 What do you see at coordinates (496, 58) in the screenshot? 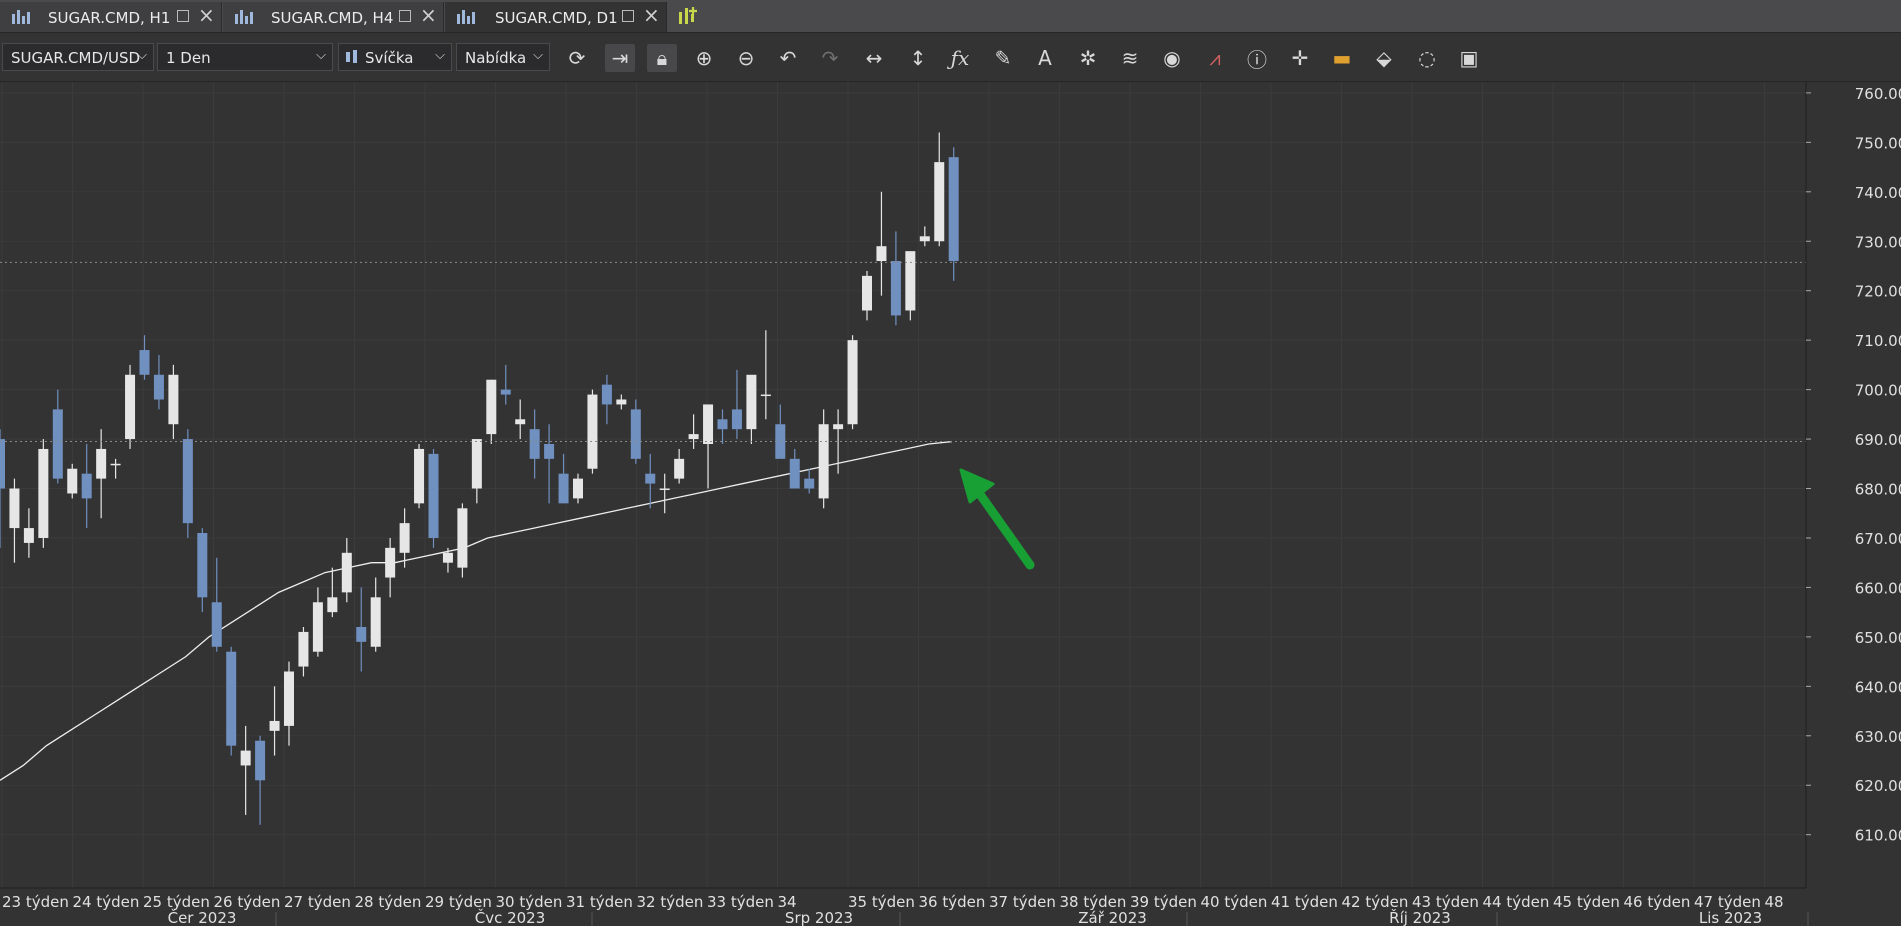
I see `offer-side-value: Nabídka` at bounding box center [496, 58].